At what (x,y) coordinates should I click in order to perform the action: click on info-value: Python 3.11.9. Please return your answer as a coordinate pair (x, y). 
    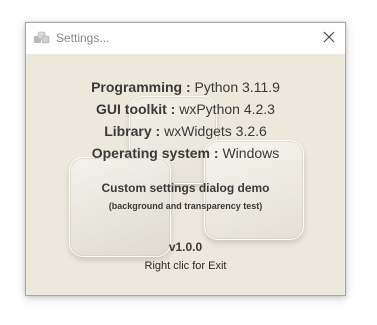
    Looking at the image, I should click on (237, 87).